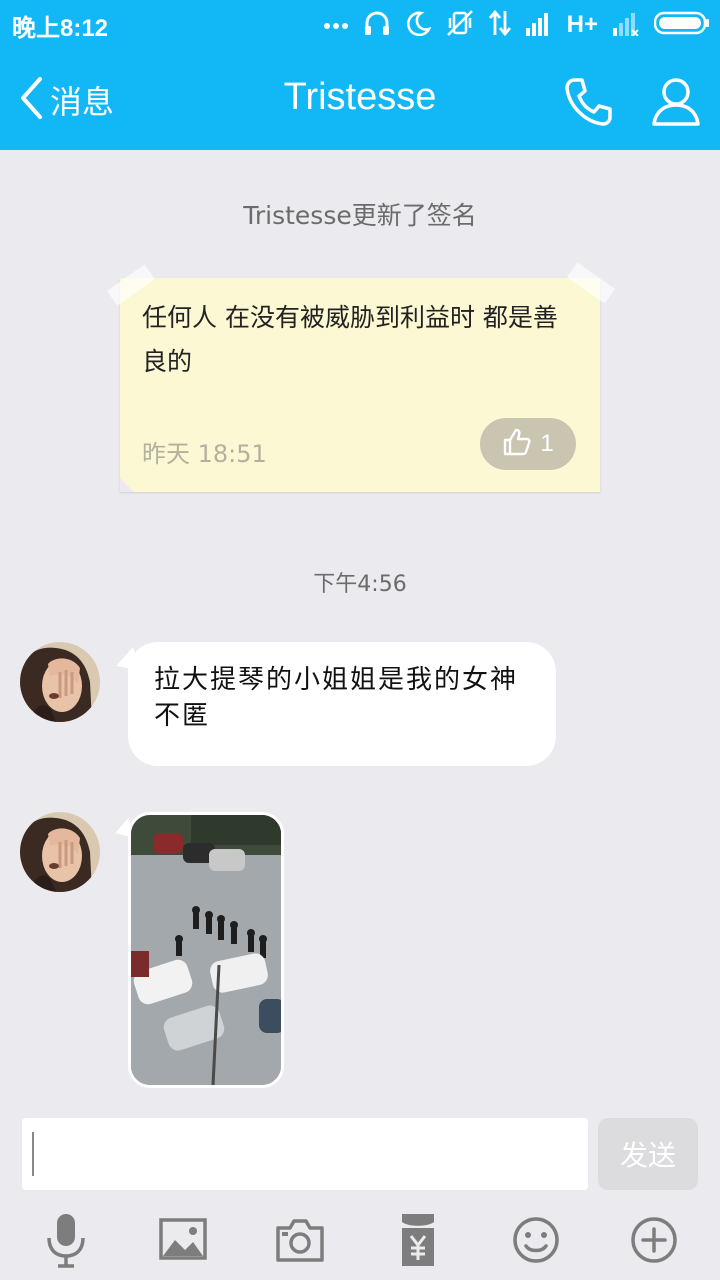 Image resolution: width=720 pixels, height=1280 pixels. Describe the element at coordinates (361, 377) in the screenshot. I see `signature-card: 任何人 在没有被威胁到利益时 都是善良的 昨天 18:51 1` at that location.